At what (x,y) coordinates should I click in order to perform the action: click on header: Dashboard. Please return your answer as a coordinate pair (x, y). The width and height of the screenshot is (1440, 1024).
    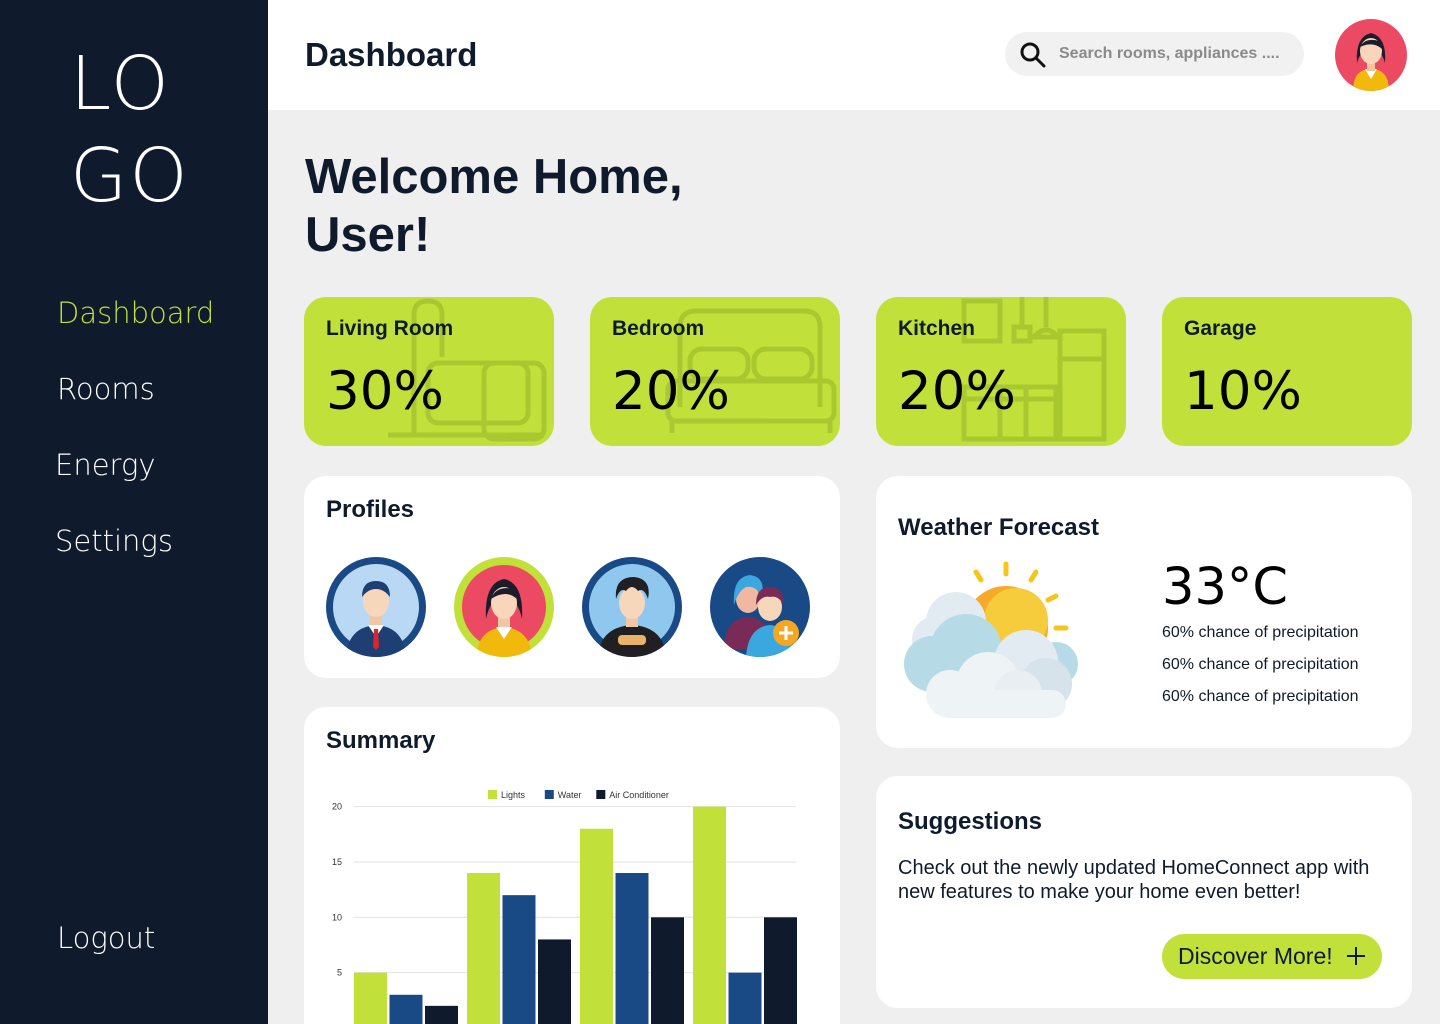
    Looking at the image, I should click on (854, 55).